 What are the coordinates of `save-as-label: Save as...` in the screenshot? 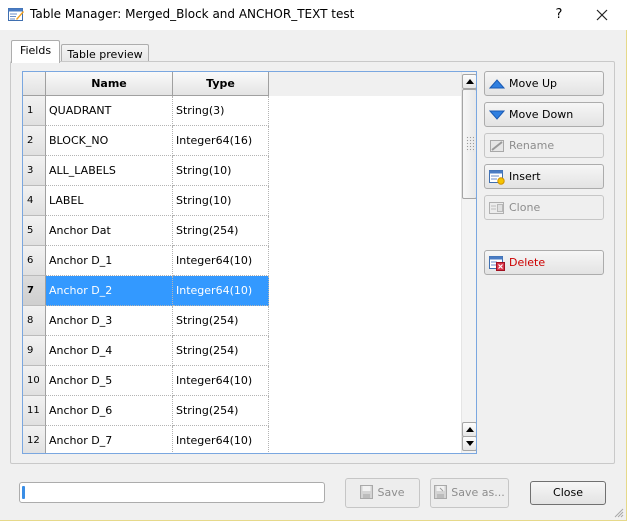 It's located at (478, 492).